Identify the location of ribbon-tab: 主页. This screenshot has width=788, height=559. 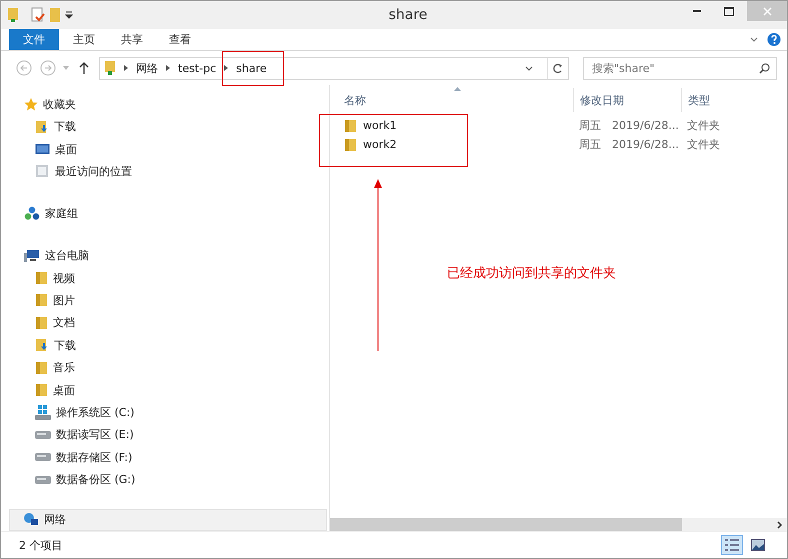
(84, 39).